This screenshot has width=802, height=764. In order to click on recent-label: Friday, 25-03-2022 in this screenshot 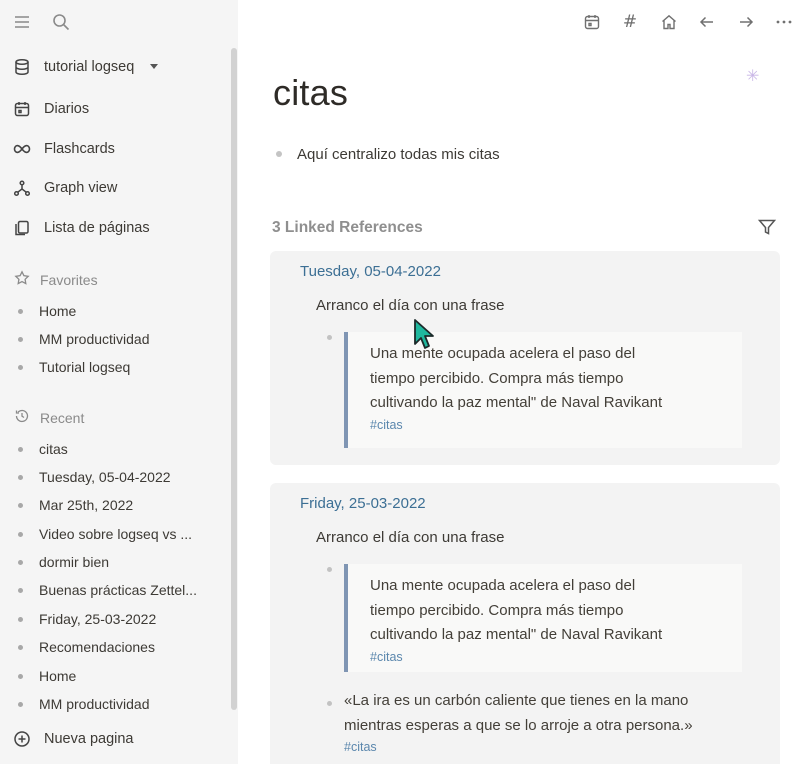, I will do `click(98, 619)`.